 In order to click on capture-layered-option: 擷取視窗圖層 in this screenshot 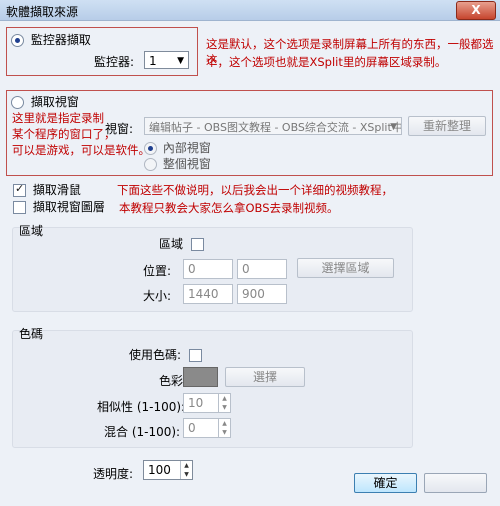, I will do `click(59, 206)`.